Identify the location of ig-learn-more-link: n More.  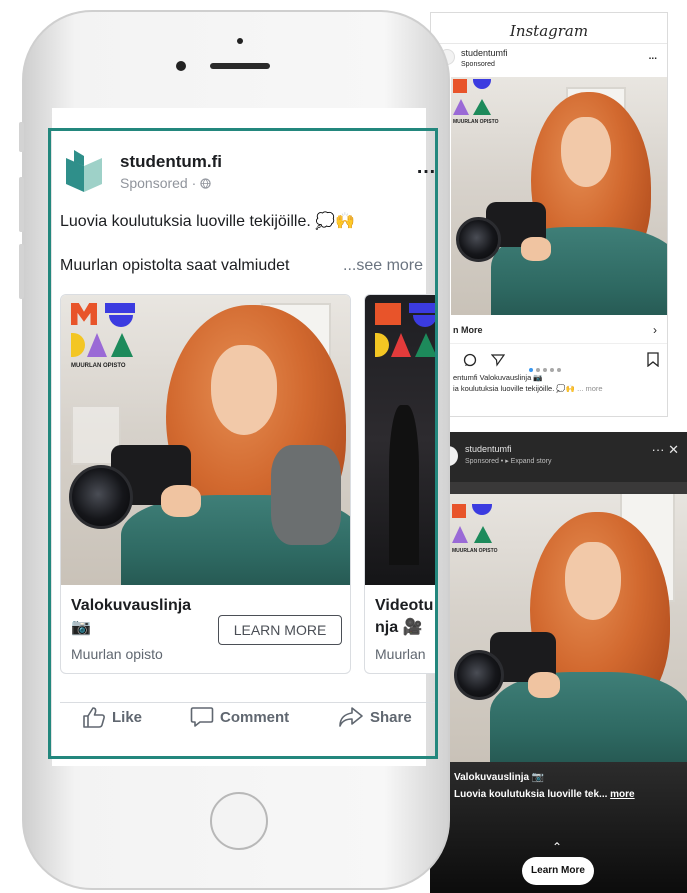
(468, 330).